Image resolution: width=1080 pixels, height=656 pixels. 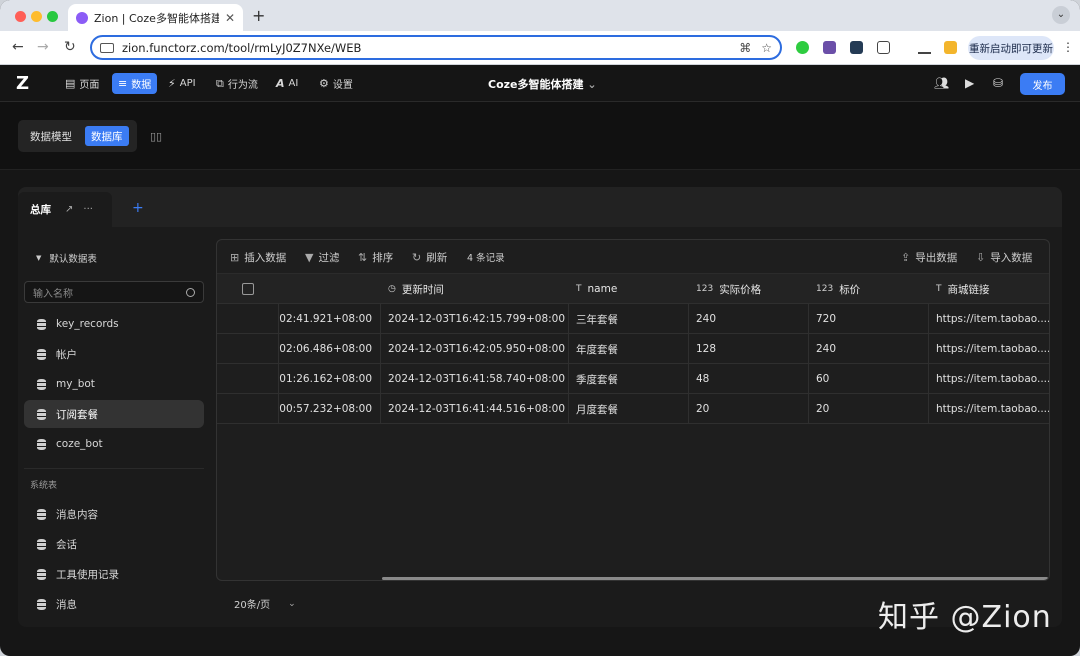 What do you see at coordinates (749, 349) in the screenshot?
I see `cell-actual-price: 128` at bounding box center [749, 349].